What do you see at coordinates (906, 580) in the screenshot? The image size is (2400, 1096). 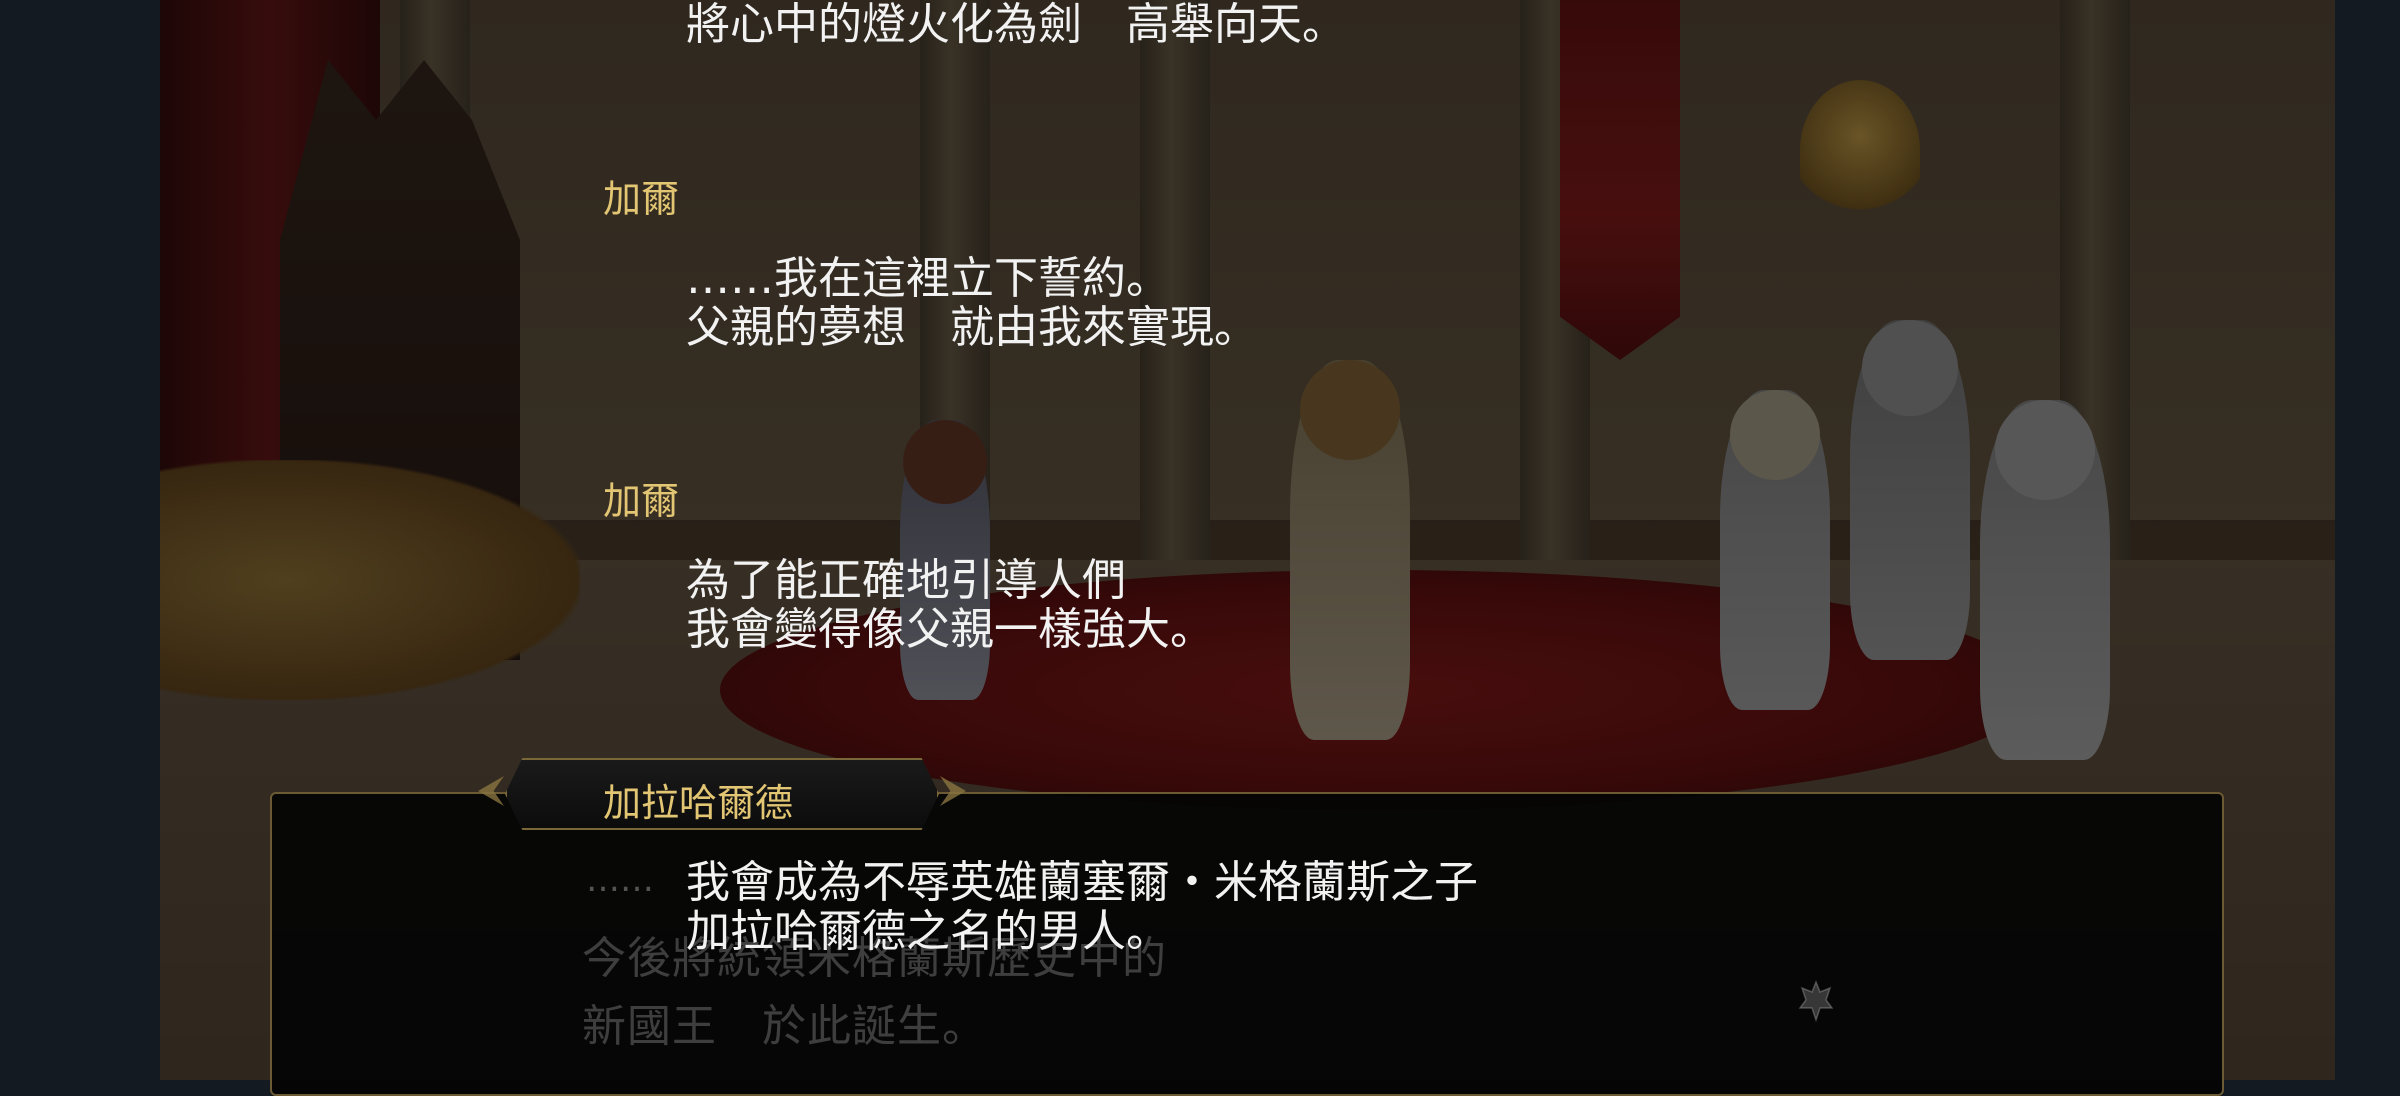 I see `dialogue-line: 為了能正確地引導人們` at bounding box center [906, 580].